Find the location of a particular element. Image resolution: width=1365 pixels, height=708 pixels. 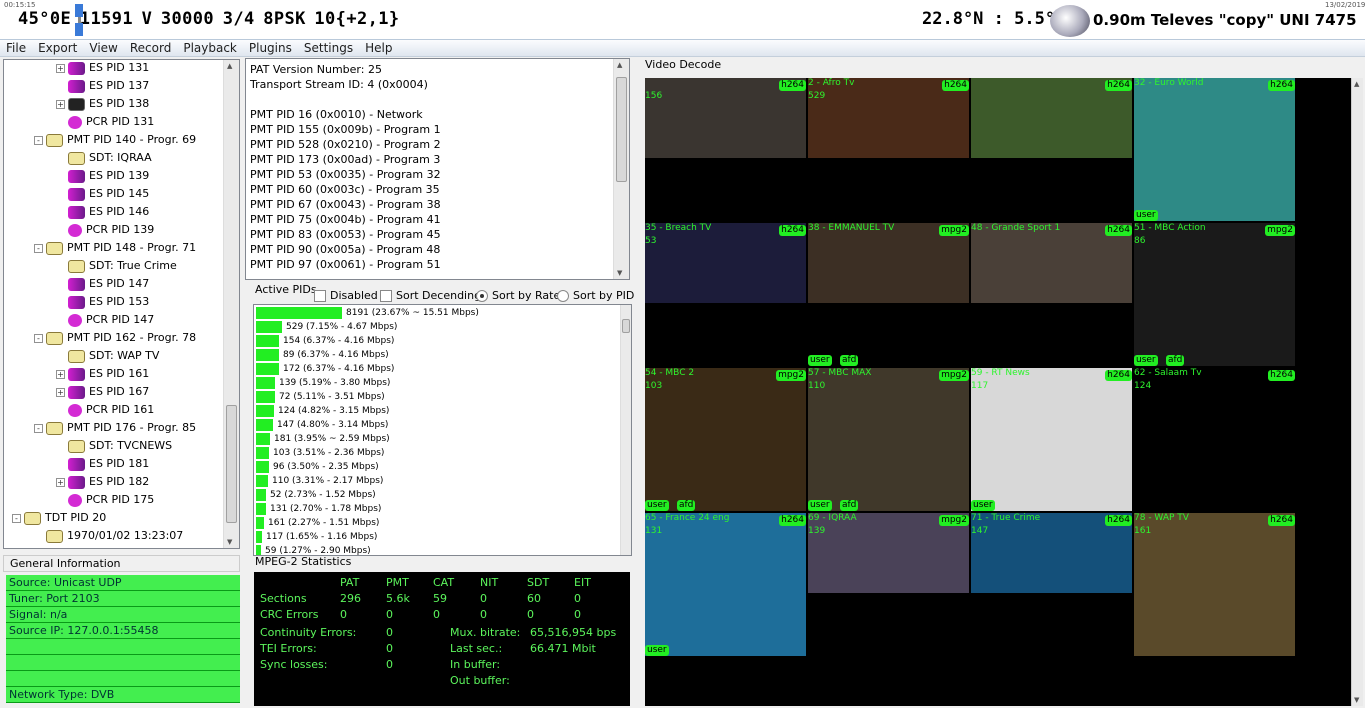

tree-item: - PMT PID 148 - Progr. 71 is located at coordinates (115, 248).